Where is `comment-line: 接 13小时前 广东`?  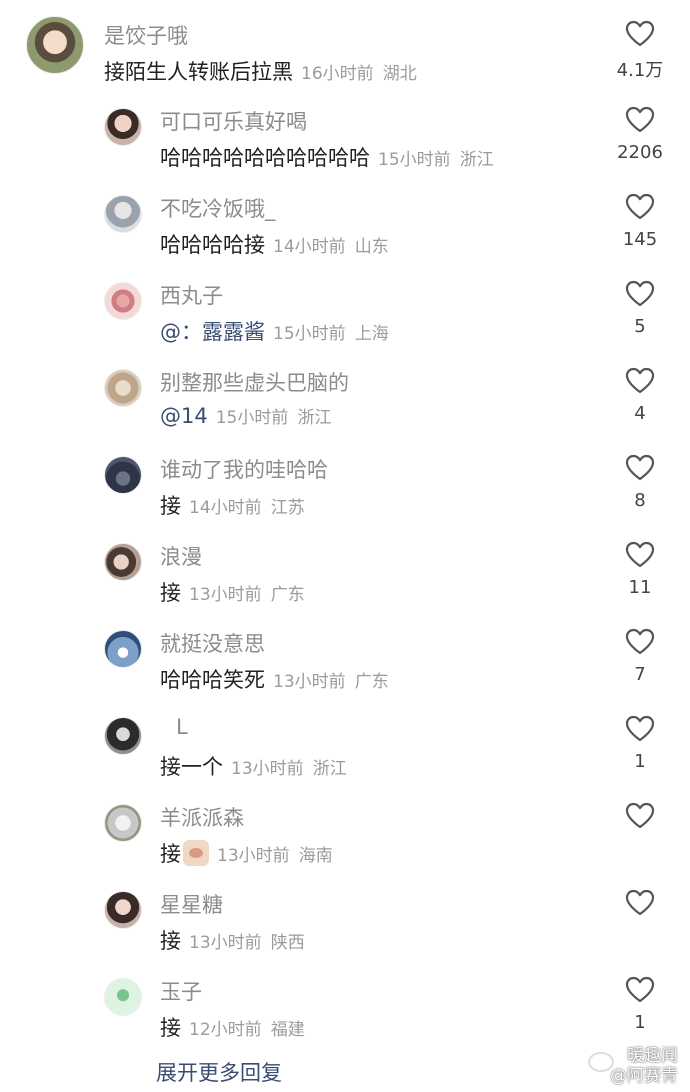 comment-line: 接 13小时前 广东 is located at coordinates (232, 592).